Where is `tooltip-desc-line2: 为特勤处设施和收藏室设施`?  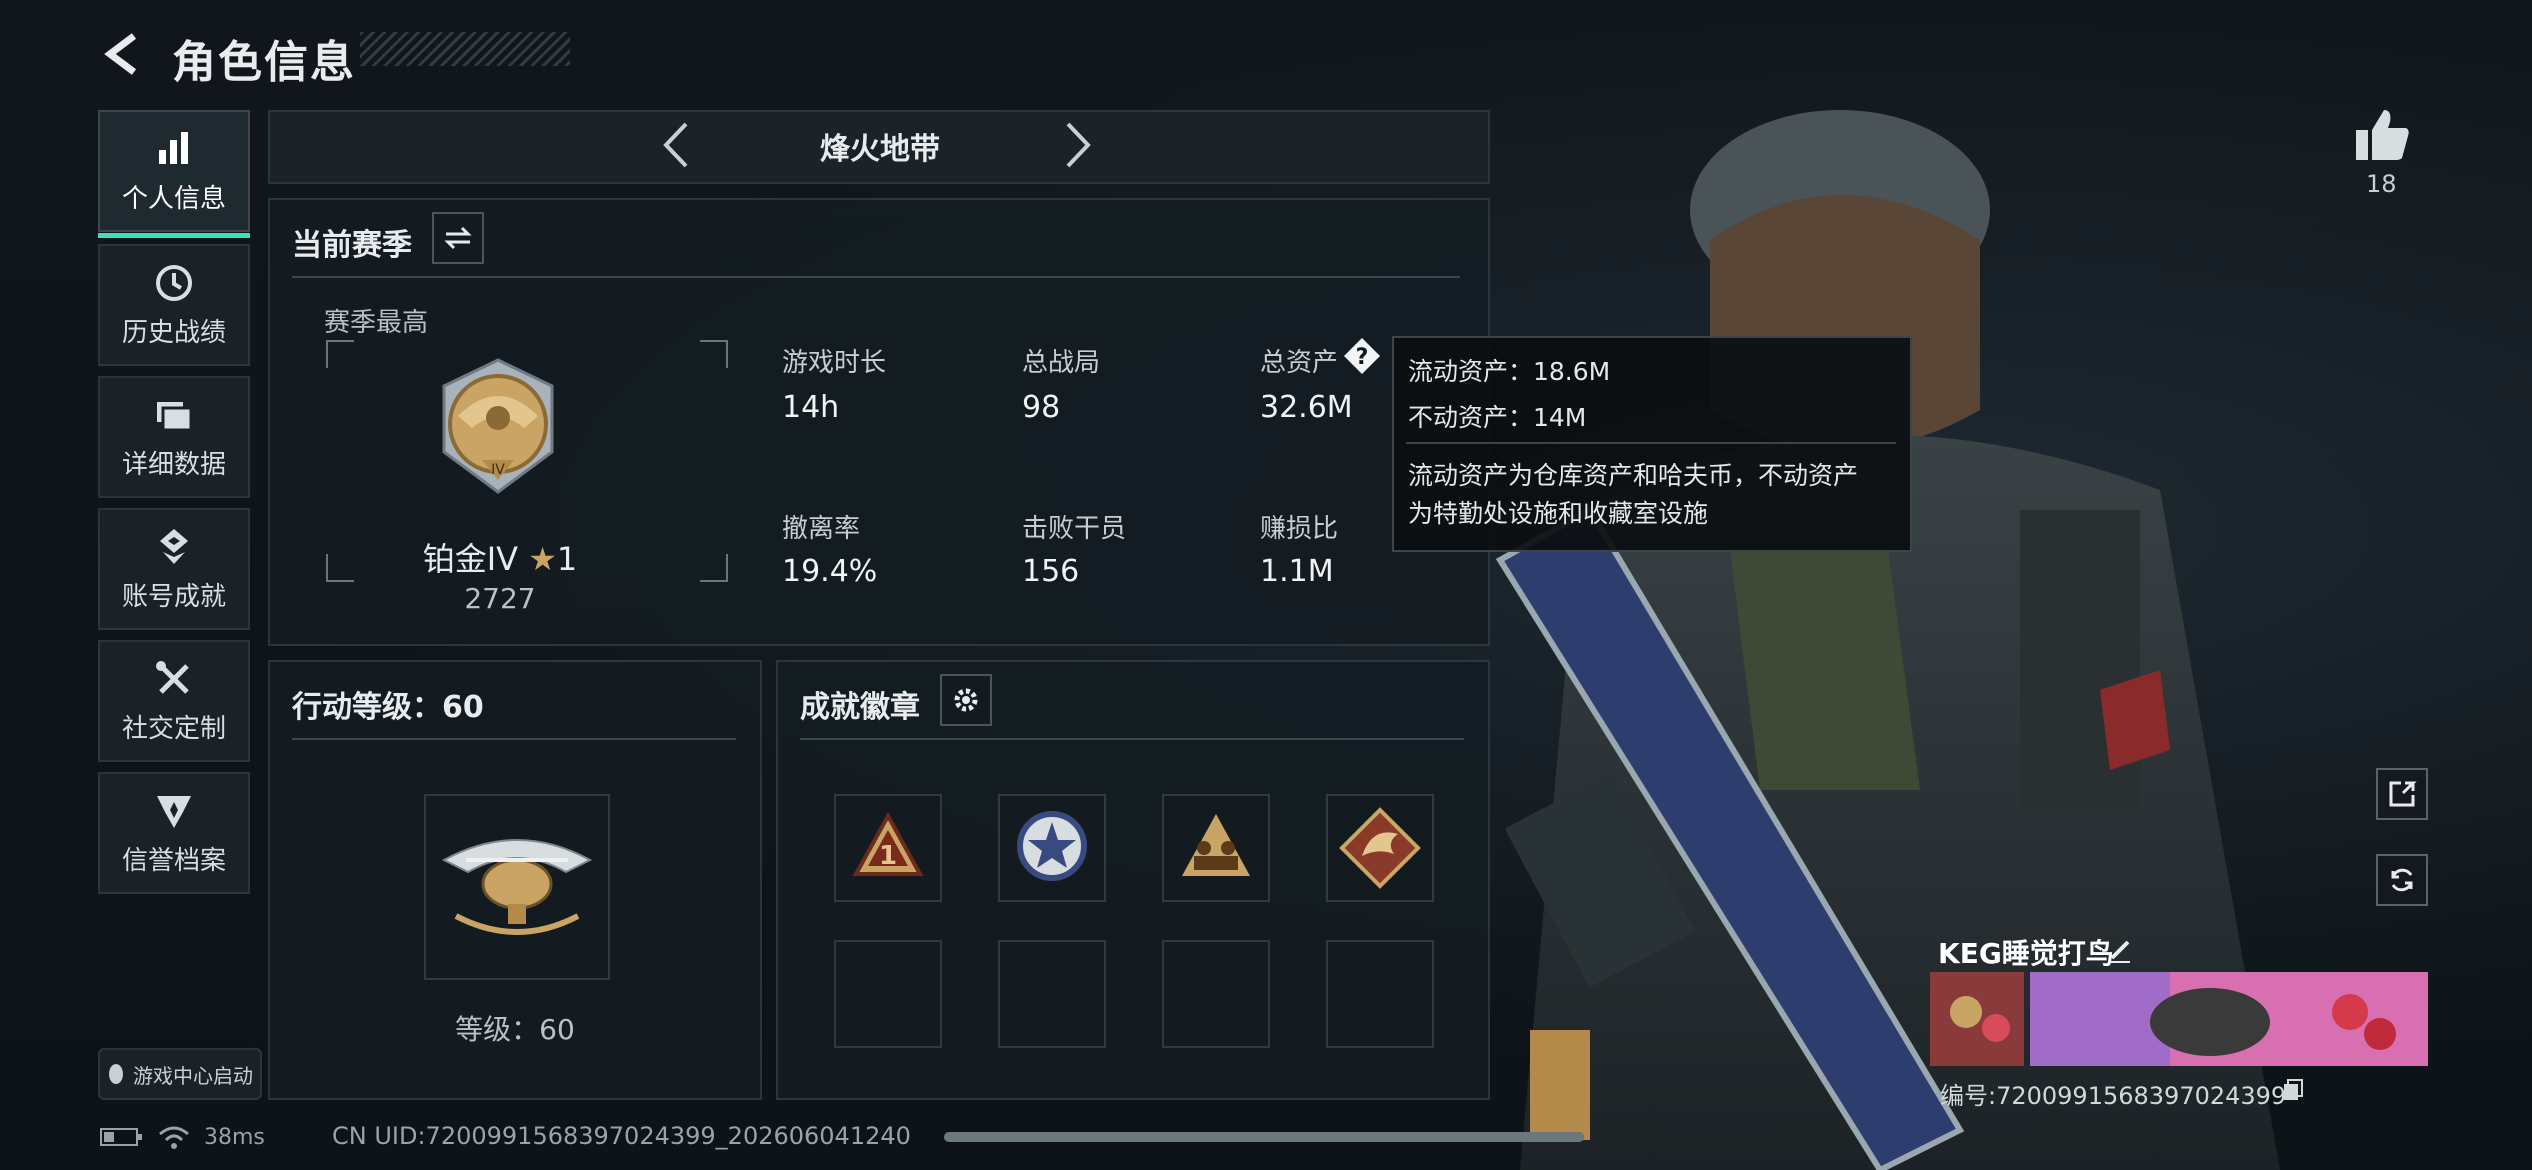
tooltip-desc-line2: 为特勤处设施和收藏室设施 is located at coordinates (1558, 513).